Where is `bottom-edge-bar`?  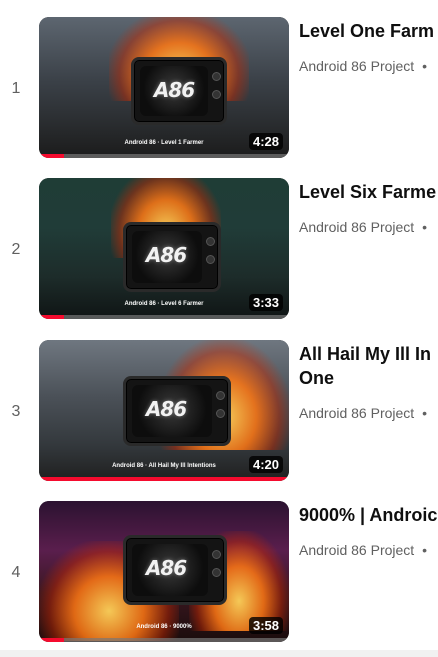 bottom-edge-bar is located at coordinates (219, 653).